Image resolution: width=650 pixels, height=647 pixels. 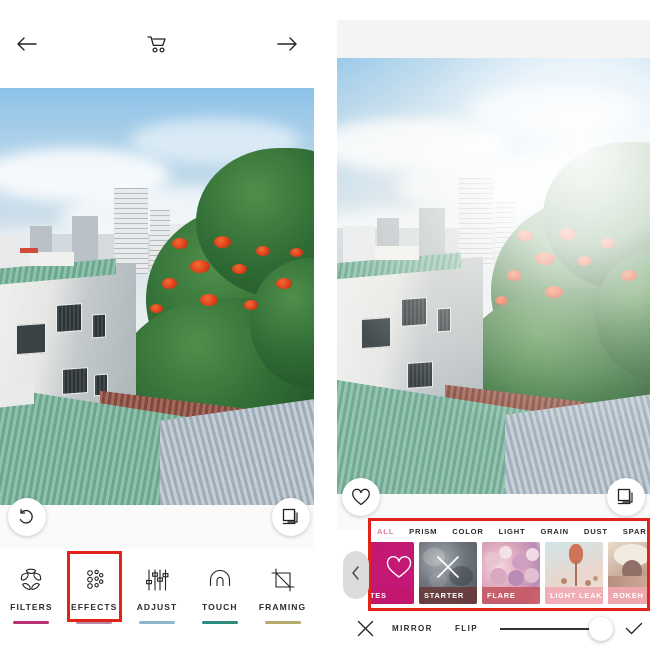 I want to click on tool-label: ADJUST, so click(x=157, y=607).